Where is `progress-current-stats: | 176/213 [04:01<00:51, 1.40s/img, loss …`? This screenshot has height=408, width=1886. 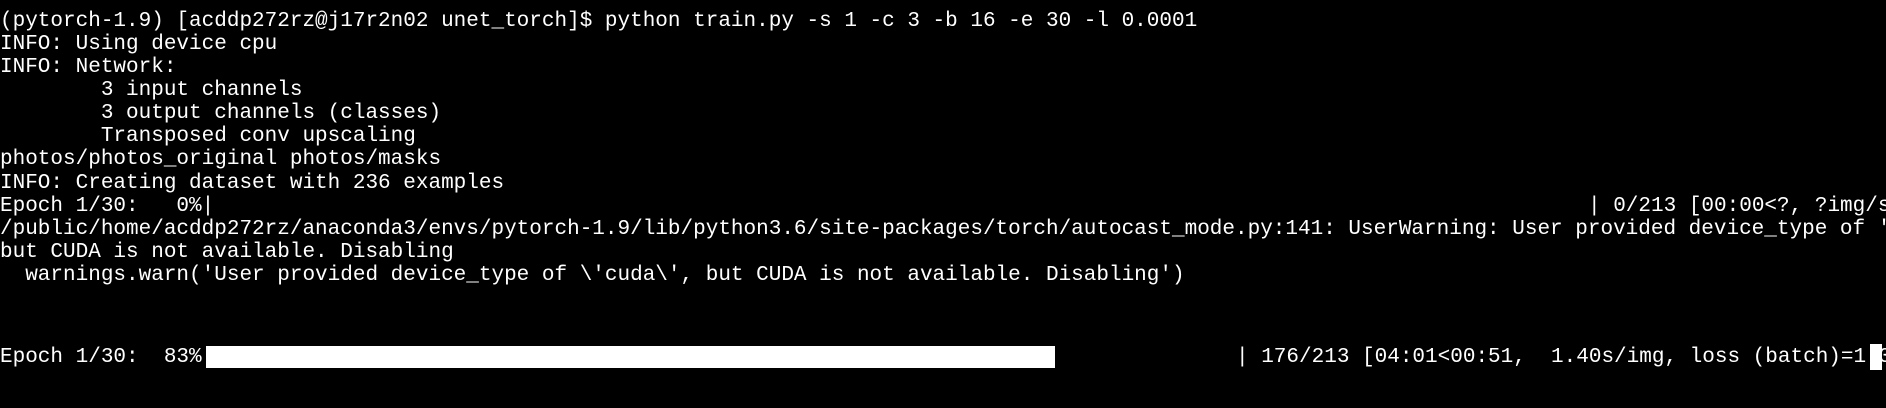 progress-current-stats: | 176/213 [04:01<00:51, 1.40s/img, loss … is located at coordinates (1561, 357).